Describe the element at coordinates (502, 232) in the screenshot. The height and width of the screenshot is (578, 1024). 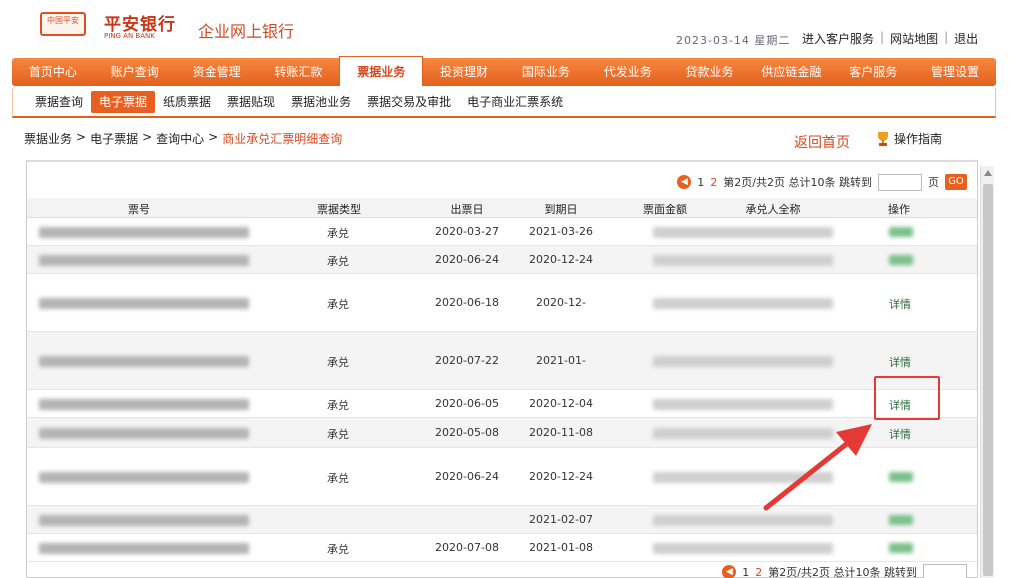
I see `table-row: 承兑 2020-03-27 2021-03-26` at that location.